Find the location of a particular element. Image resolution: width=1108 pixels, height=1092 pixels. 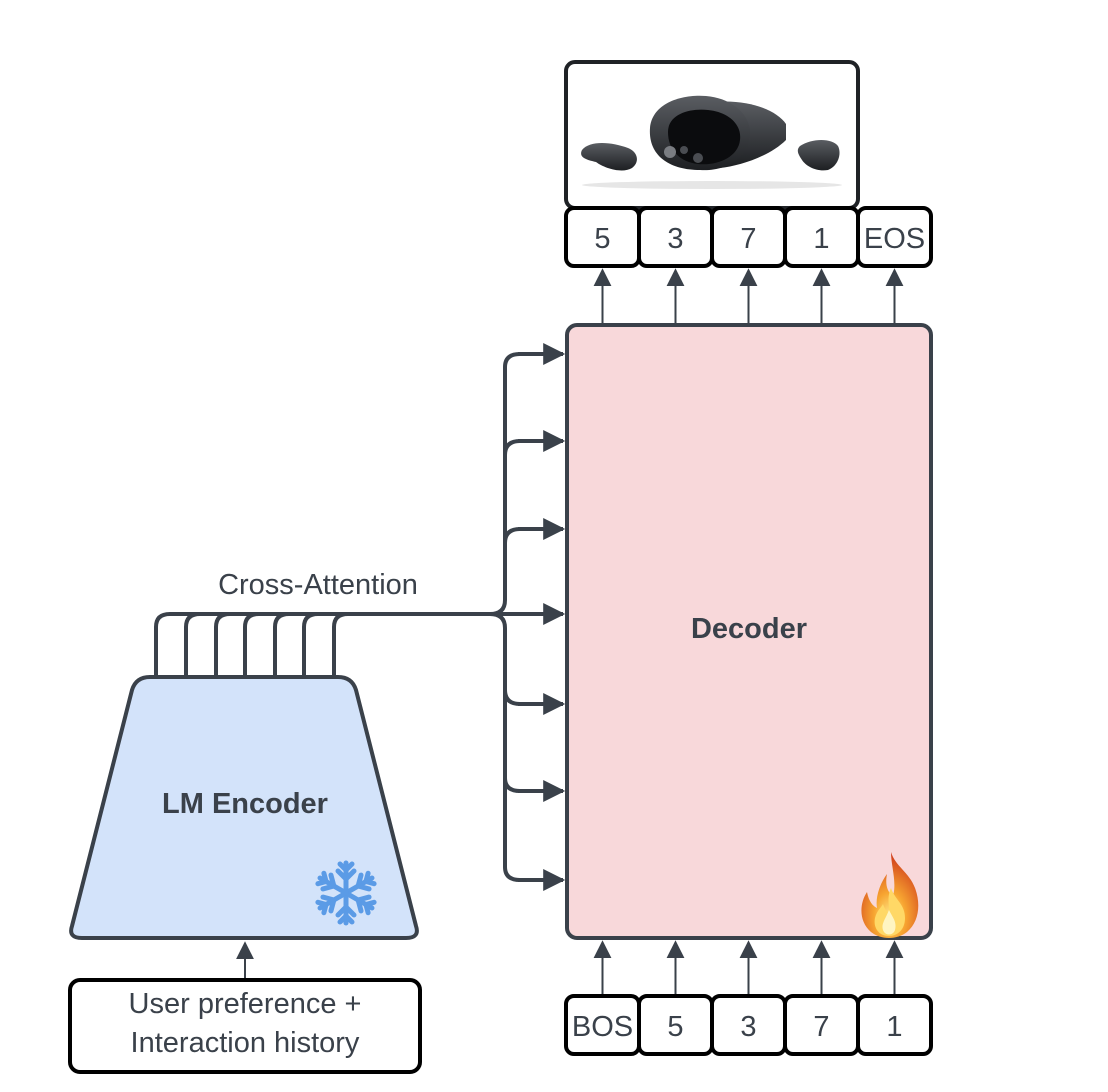

output-token-label: 7 is located at coordinates (748, 239).